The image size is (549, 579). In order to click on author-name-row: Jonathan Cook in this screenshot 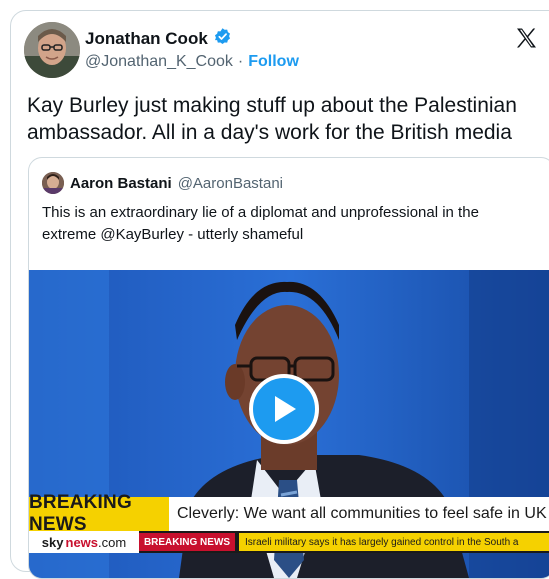, I will do `click(158, 39)`.